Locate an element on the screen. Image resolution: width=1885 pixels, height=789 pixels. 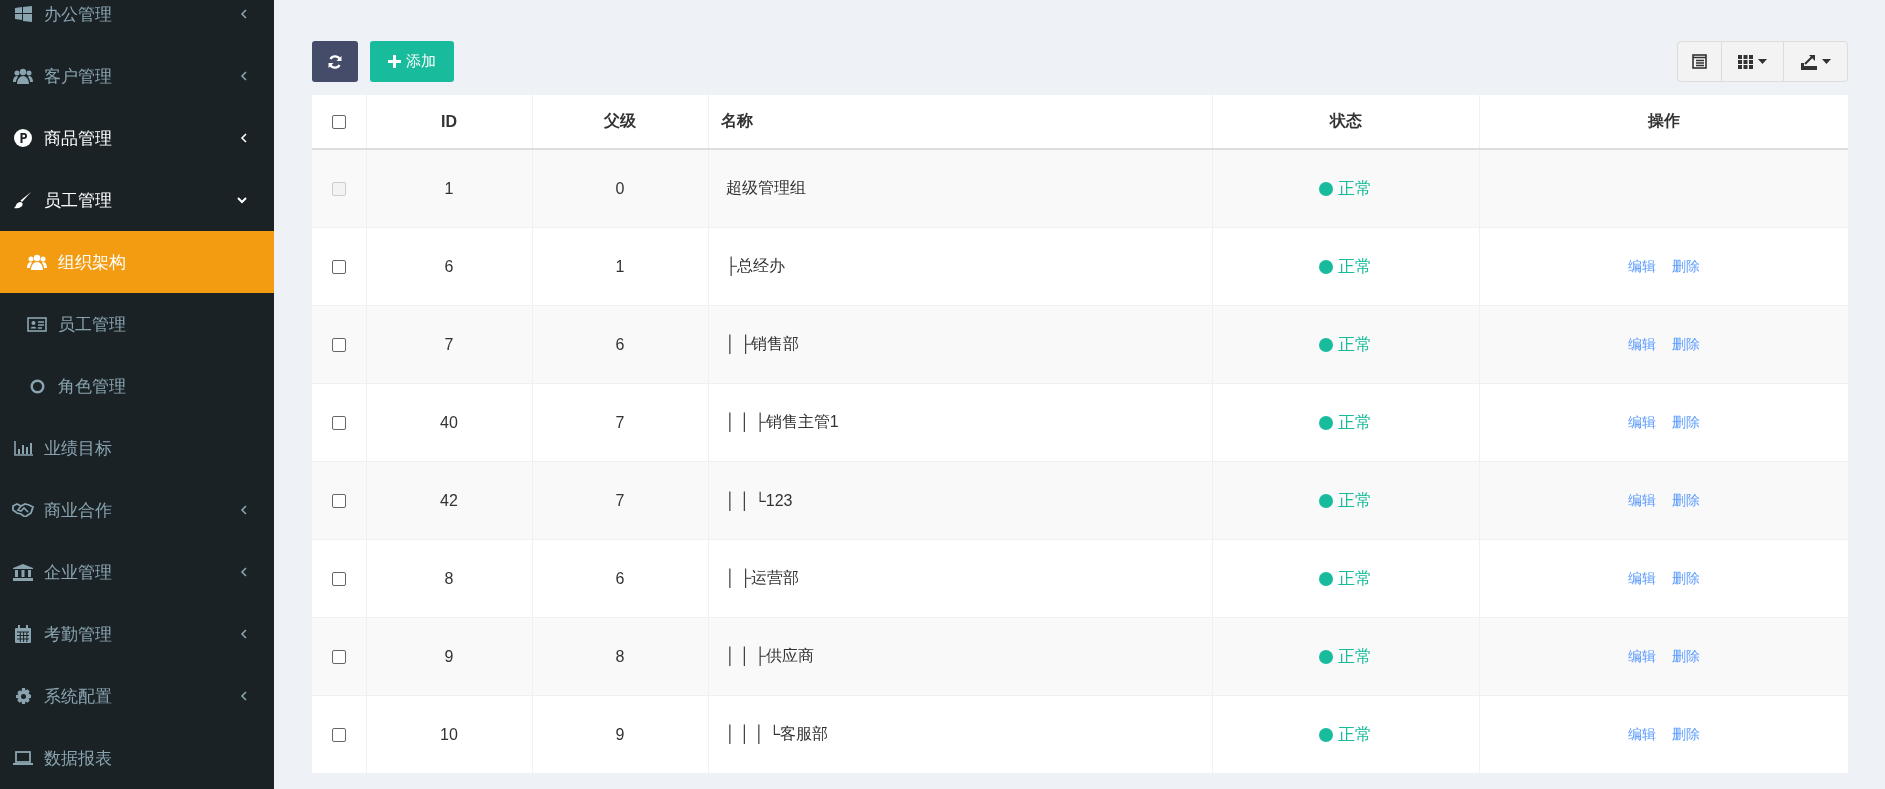
windows-icon is located at coordinates (23, 14).